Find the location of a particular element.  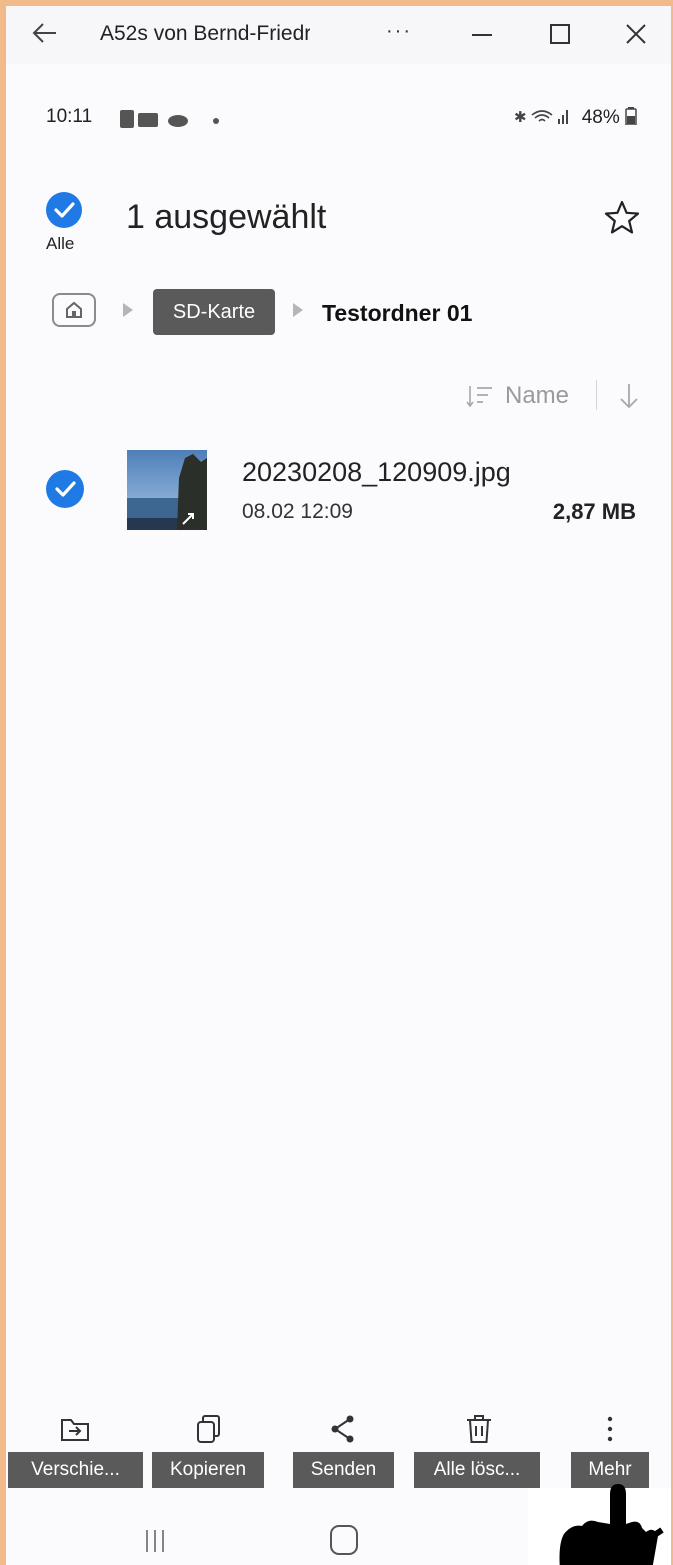

sort-by-name-button: Name is located at coordinates (537, 396).